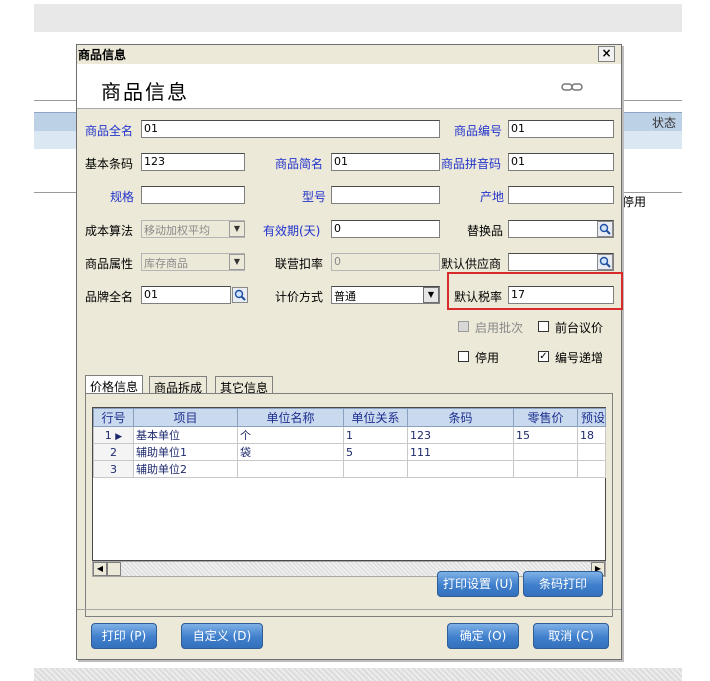 The image size is (710, 681). I want to click on page-title: 商品信息, so click(145, 92).